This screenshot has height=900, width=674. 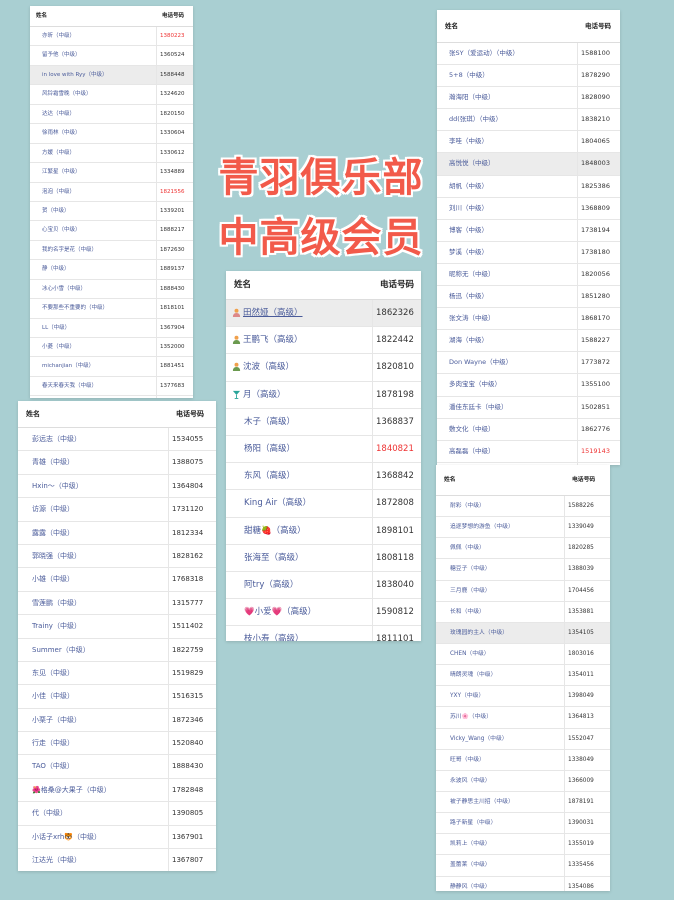 What do you see at coordinates (117, 744) in the screenshot?
I see `table-row: 行走（中级） 1520840` at bounding box center [117, 744].